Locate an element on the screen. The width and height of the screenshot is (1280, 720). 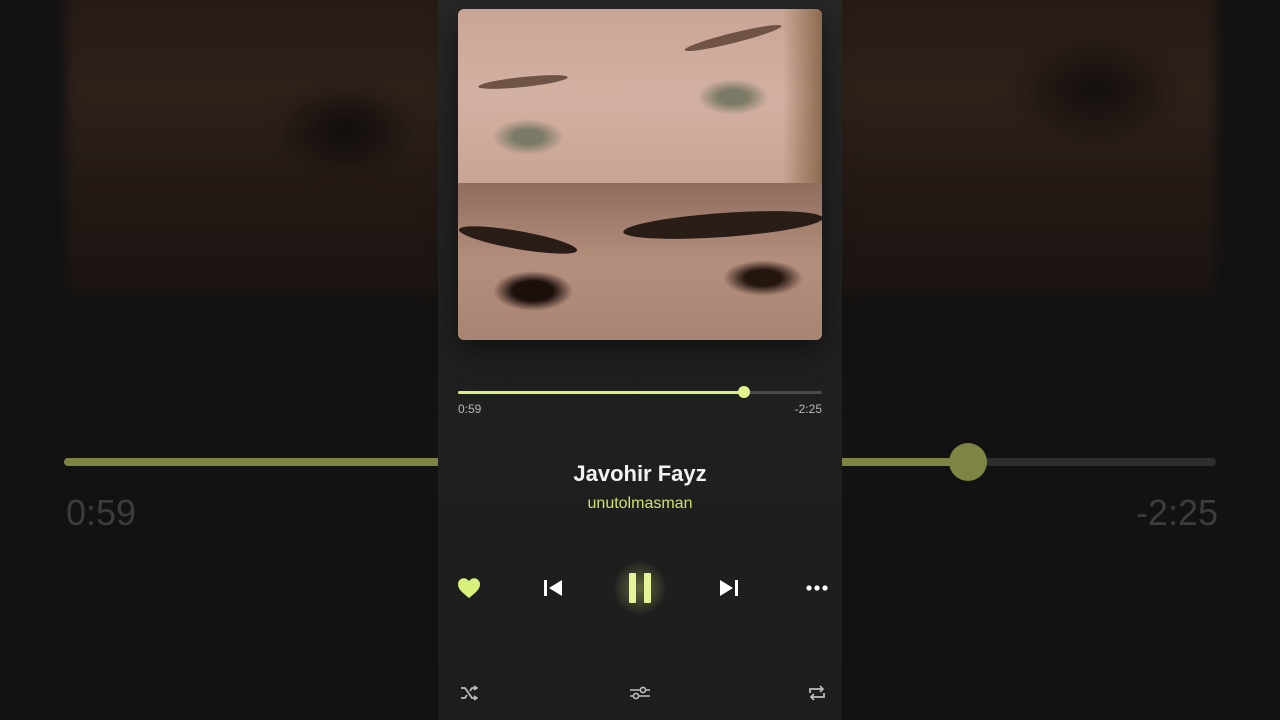
pause-button is located at coordinates (640, 588).